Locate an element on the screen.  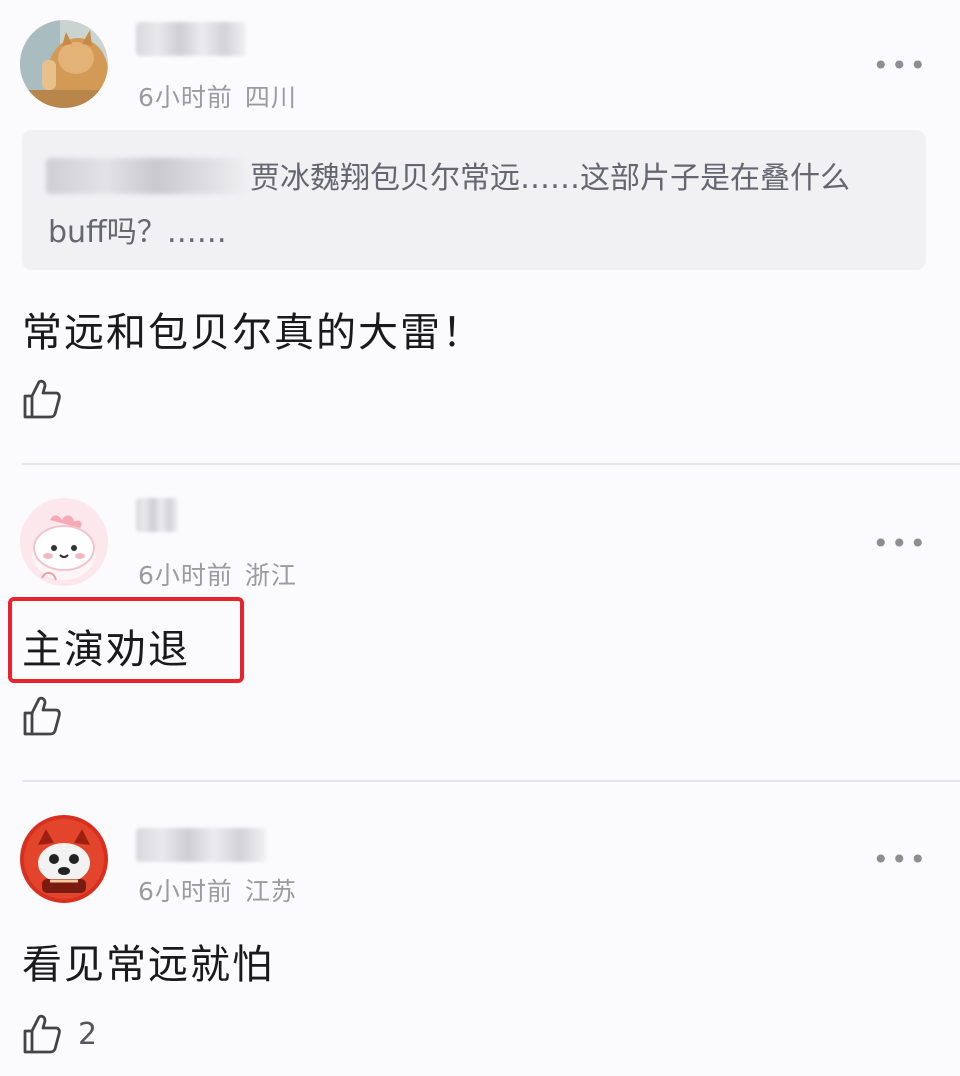
comment-text: 看见常远就怕 is located at coordinates (148, 965).